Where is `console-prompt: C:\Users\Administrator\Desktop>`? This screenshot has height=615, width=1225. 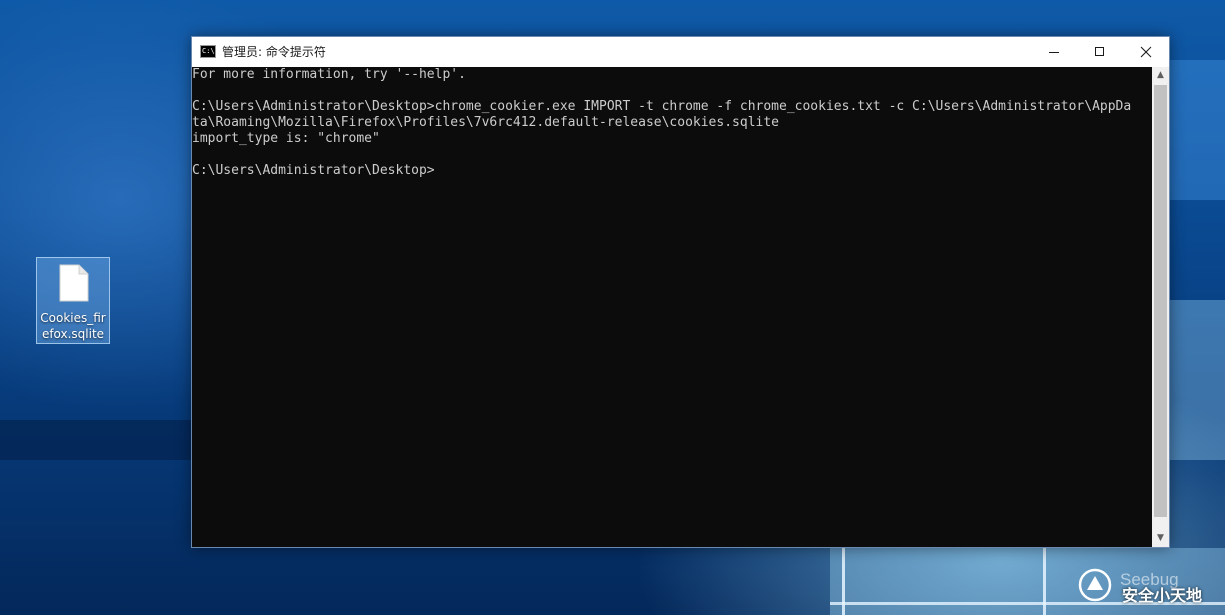
console-prompt: C:\Users\Administrator\Desktop> is located at coordinates (672, 171).